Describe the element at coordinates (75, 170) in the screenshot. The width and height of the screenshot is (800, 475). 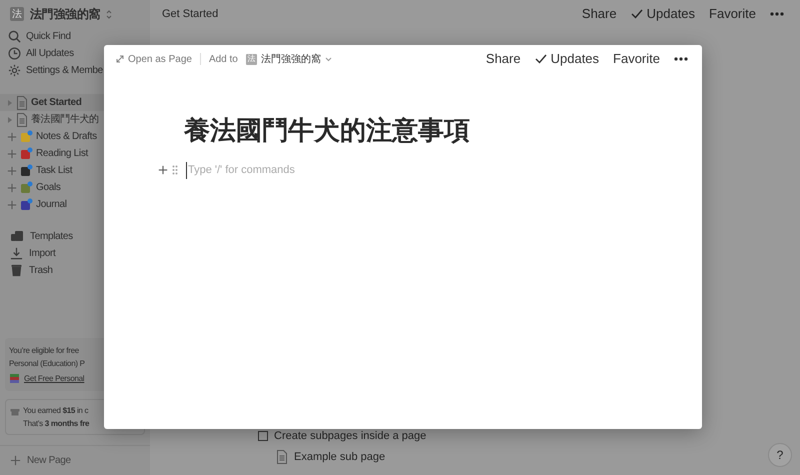
I see `sidebar-page: Task List` at that location.